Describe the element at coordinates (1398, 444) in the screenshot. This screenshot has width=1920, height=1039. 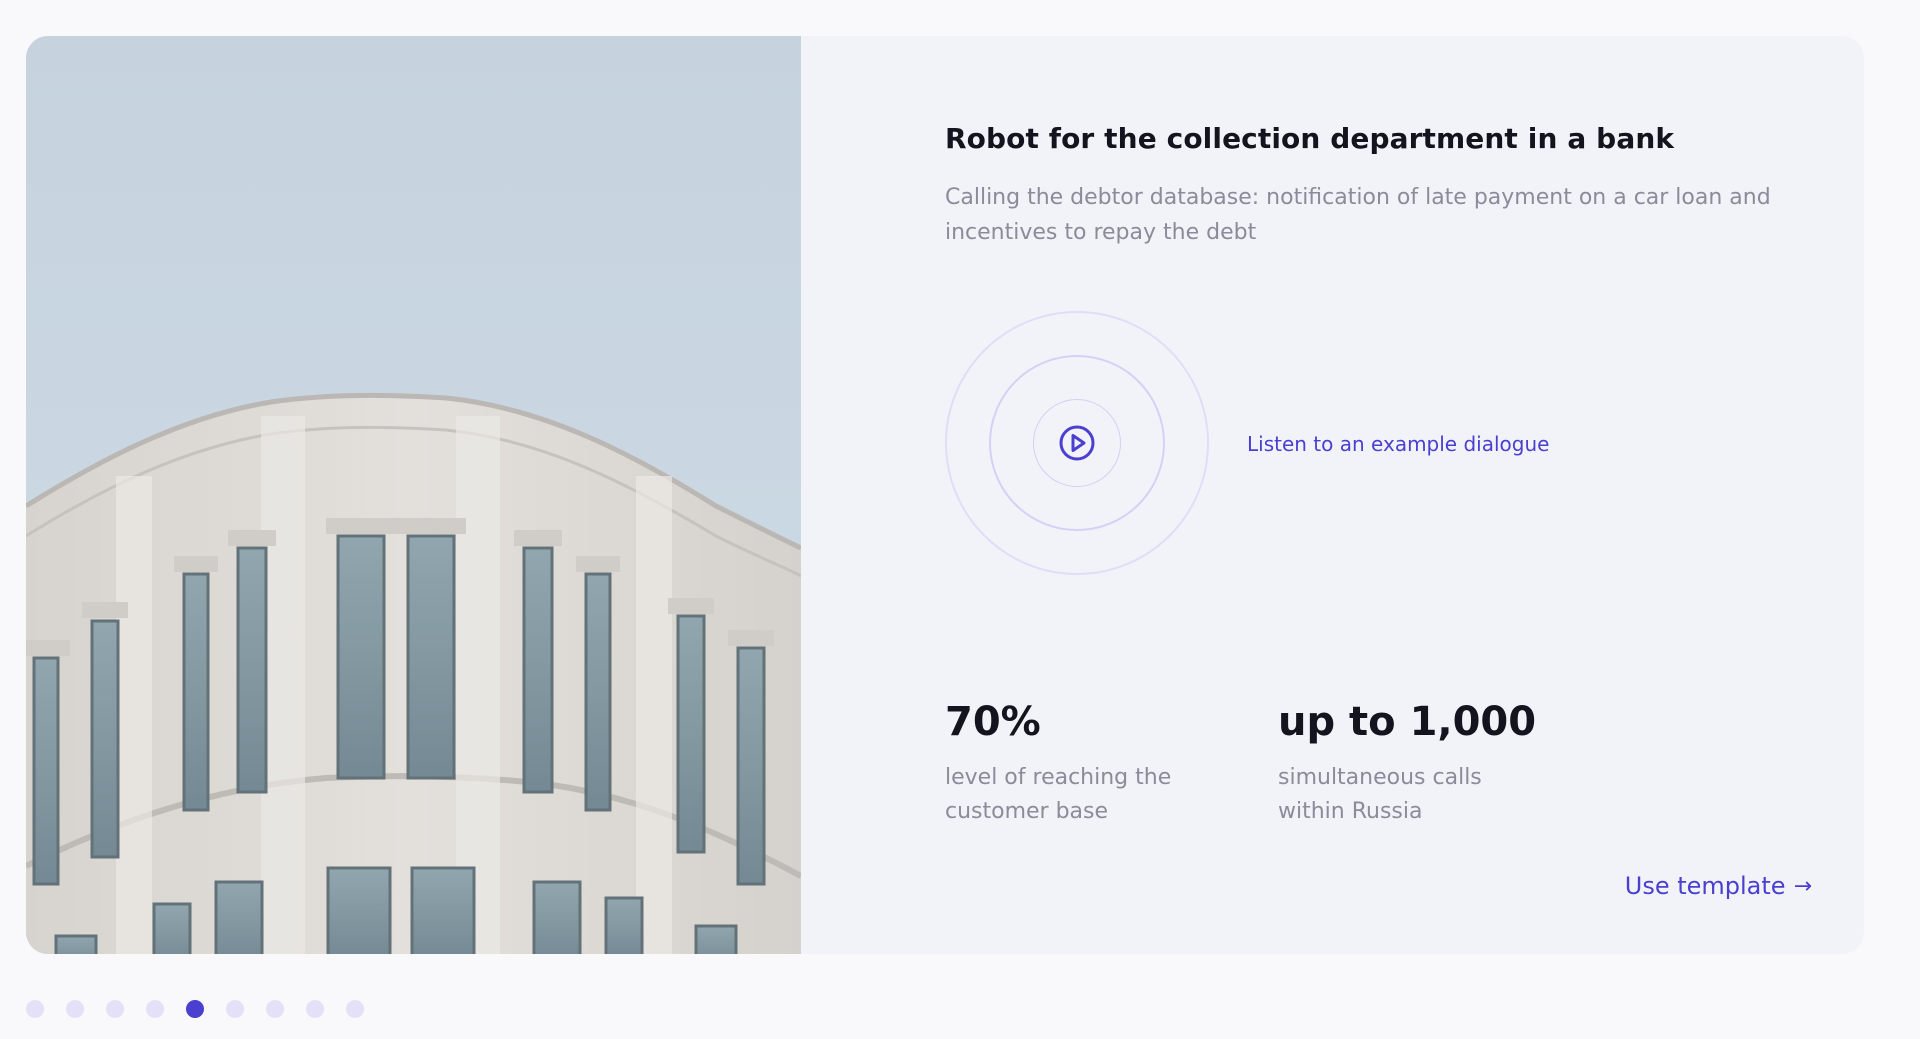
I see `listen-example-link: Listen to an example dialogue` at that location.